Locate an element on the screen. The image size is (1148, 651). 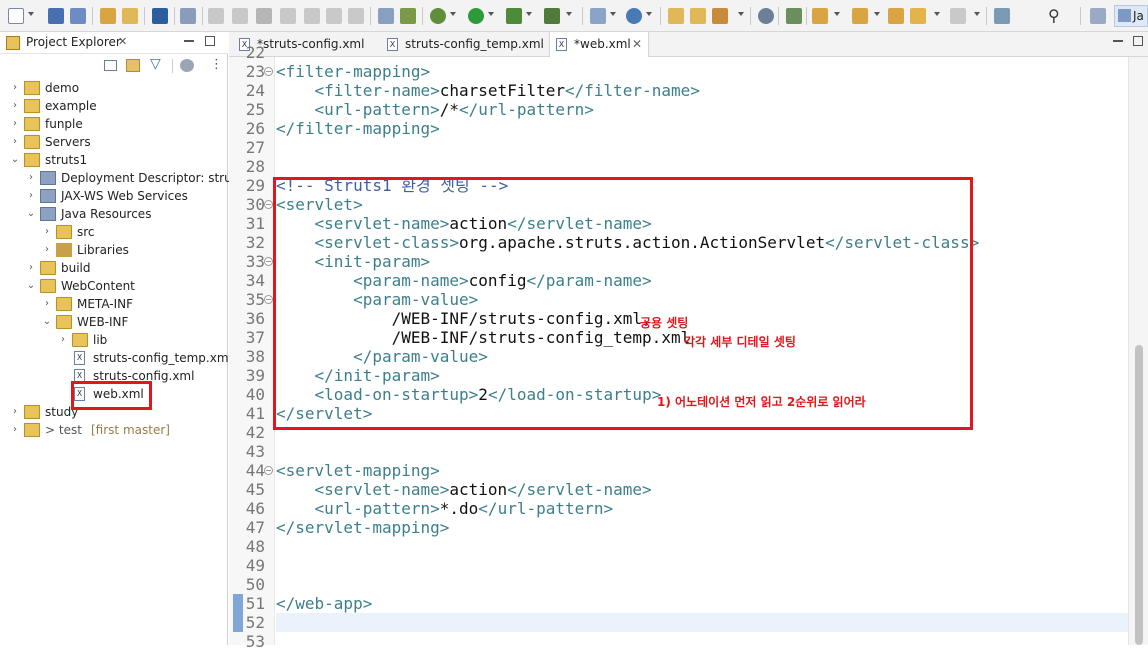
scrollbar-thumb is located at coordinates (1139, 495).